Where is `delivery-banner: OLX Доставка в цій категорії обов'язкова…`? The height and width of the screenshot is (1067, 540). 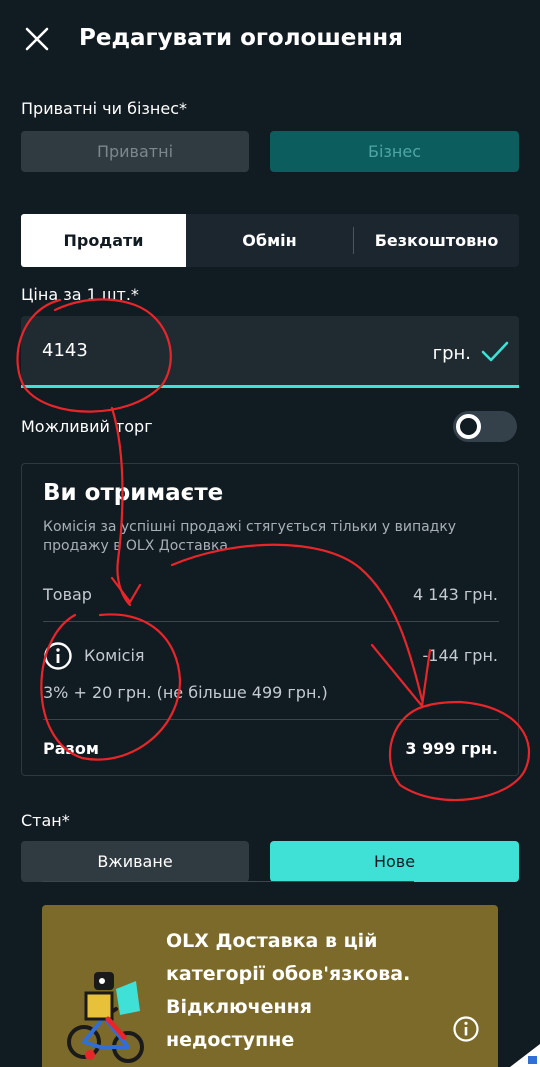 delivery-banner: OLX Доставка в цій категорії обов'язкова… is located at coordinates (270, 986).